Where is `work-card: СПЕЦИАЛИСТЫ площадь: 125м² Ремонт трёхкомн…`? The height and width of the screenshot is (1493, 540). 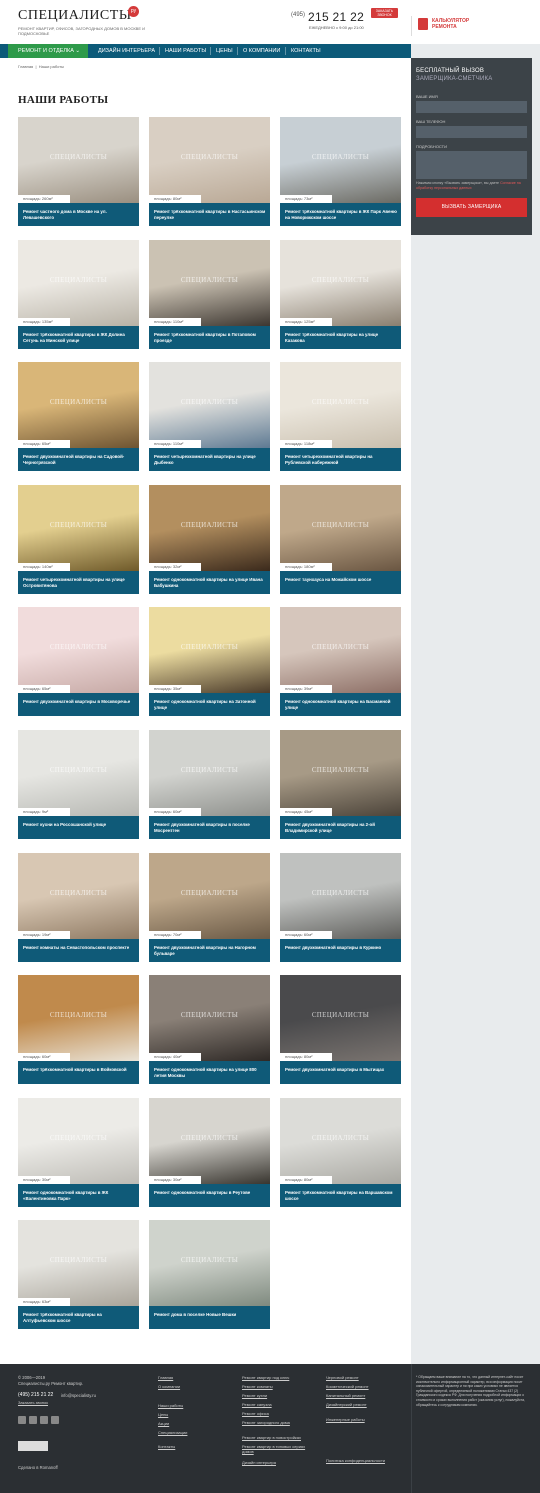 work-card: СПЕЦИАЛИСТЫ площадь: 125м² Ремонт трёхкомн… is located at coordinates (340, 294).